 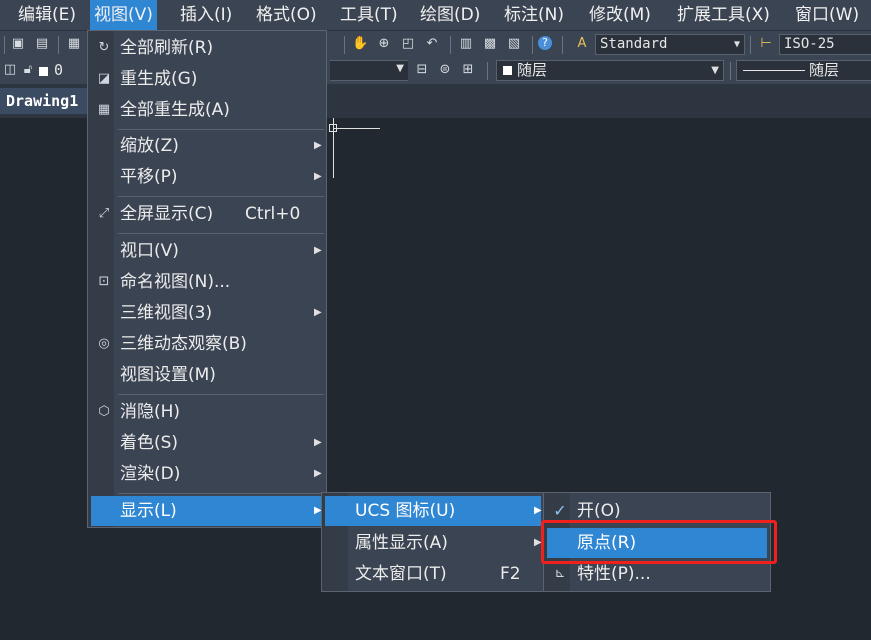 I want to click on text-style-value: Standard, so click(x=634, y=44).